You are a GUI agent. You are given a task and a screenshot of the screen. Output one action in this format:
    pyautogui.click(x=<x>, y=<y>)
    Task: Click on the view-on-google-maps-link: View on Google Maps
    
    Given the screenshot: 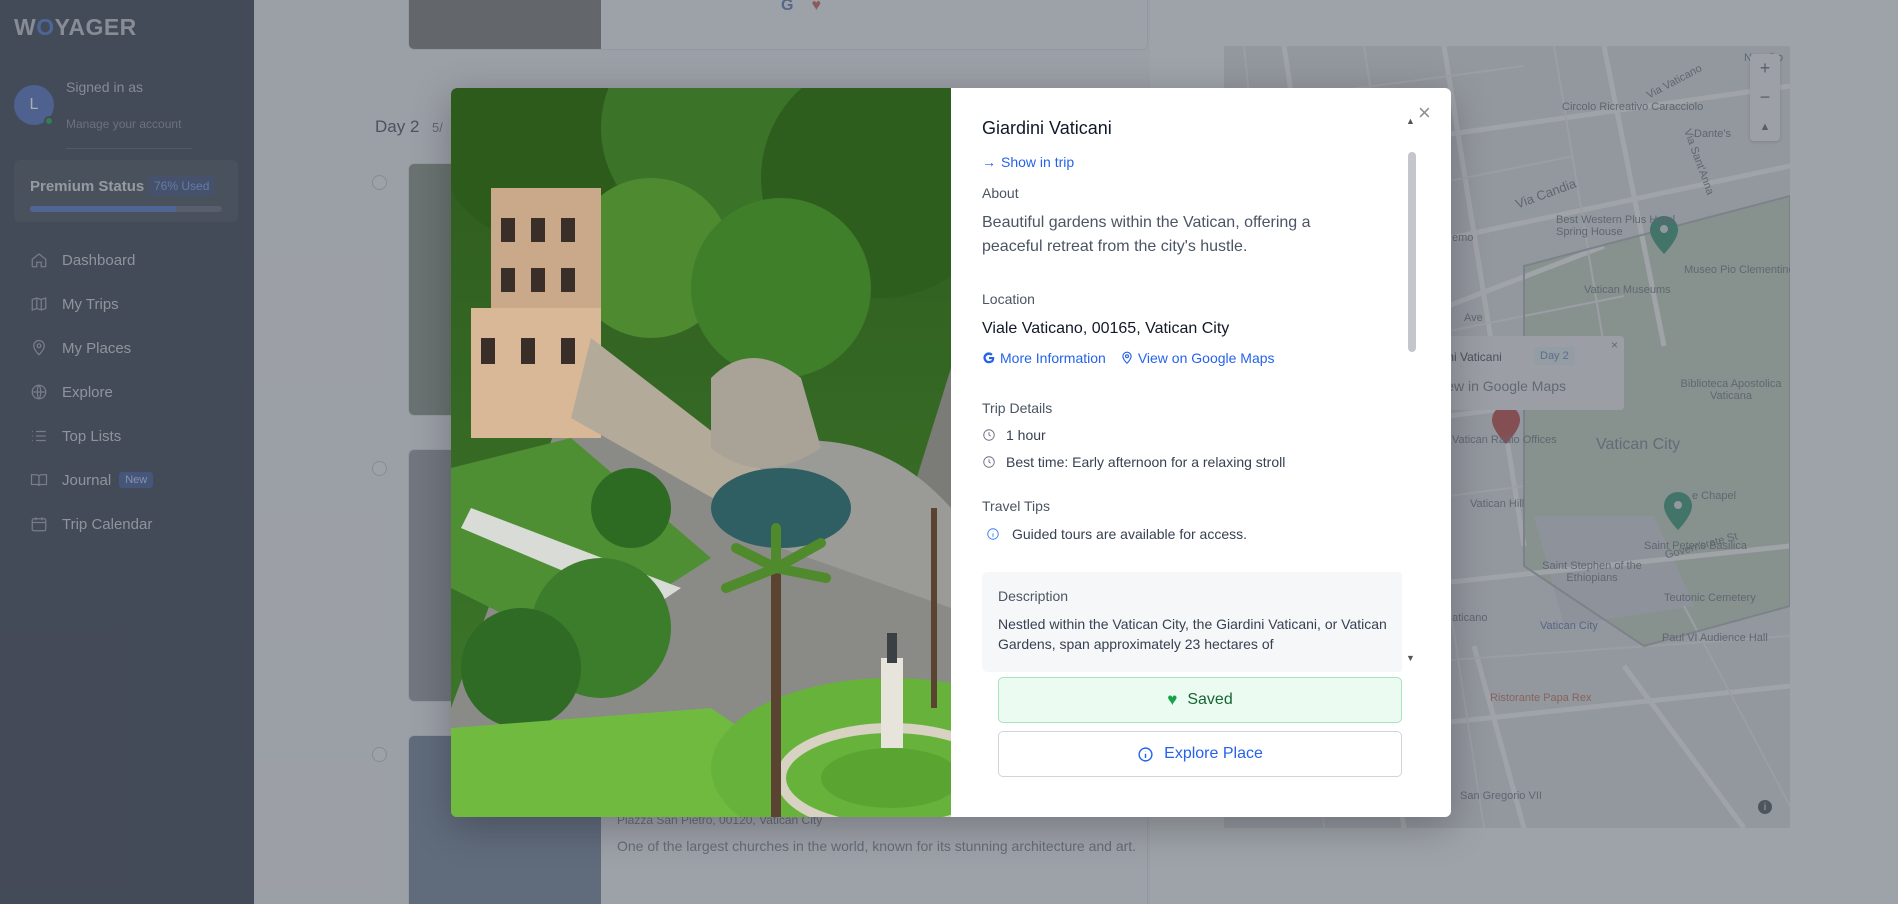 What is the action you would take?
    pyautogui.click(x=1197, y=358)
    